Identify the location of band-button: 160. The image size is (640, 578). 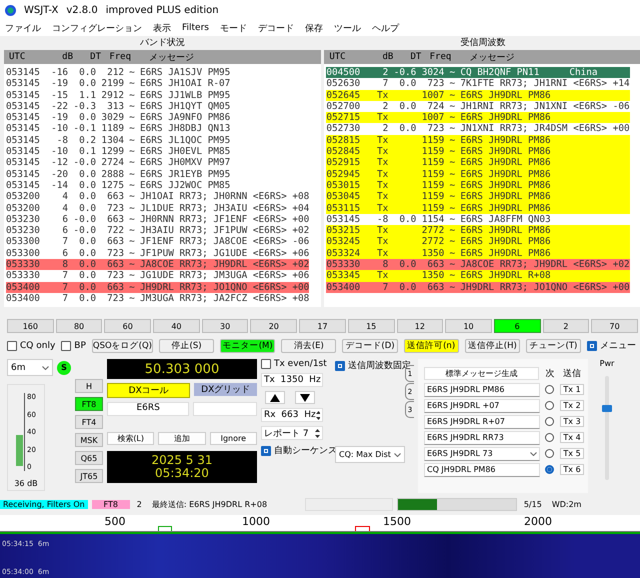
(30, 326).